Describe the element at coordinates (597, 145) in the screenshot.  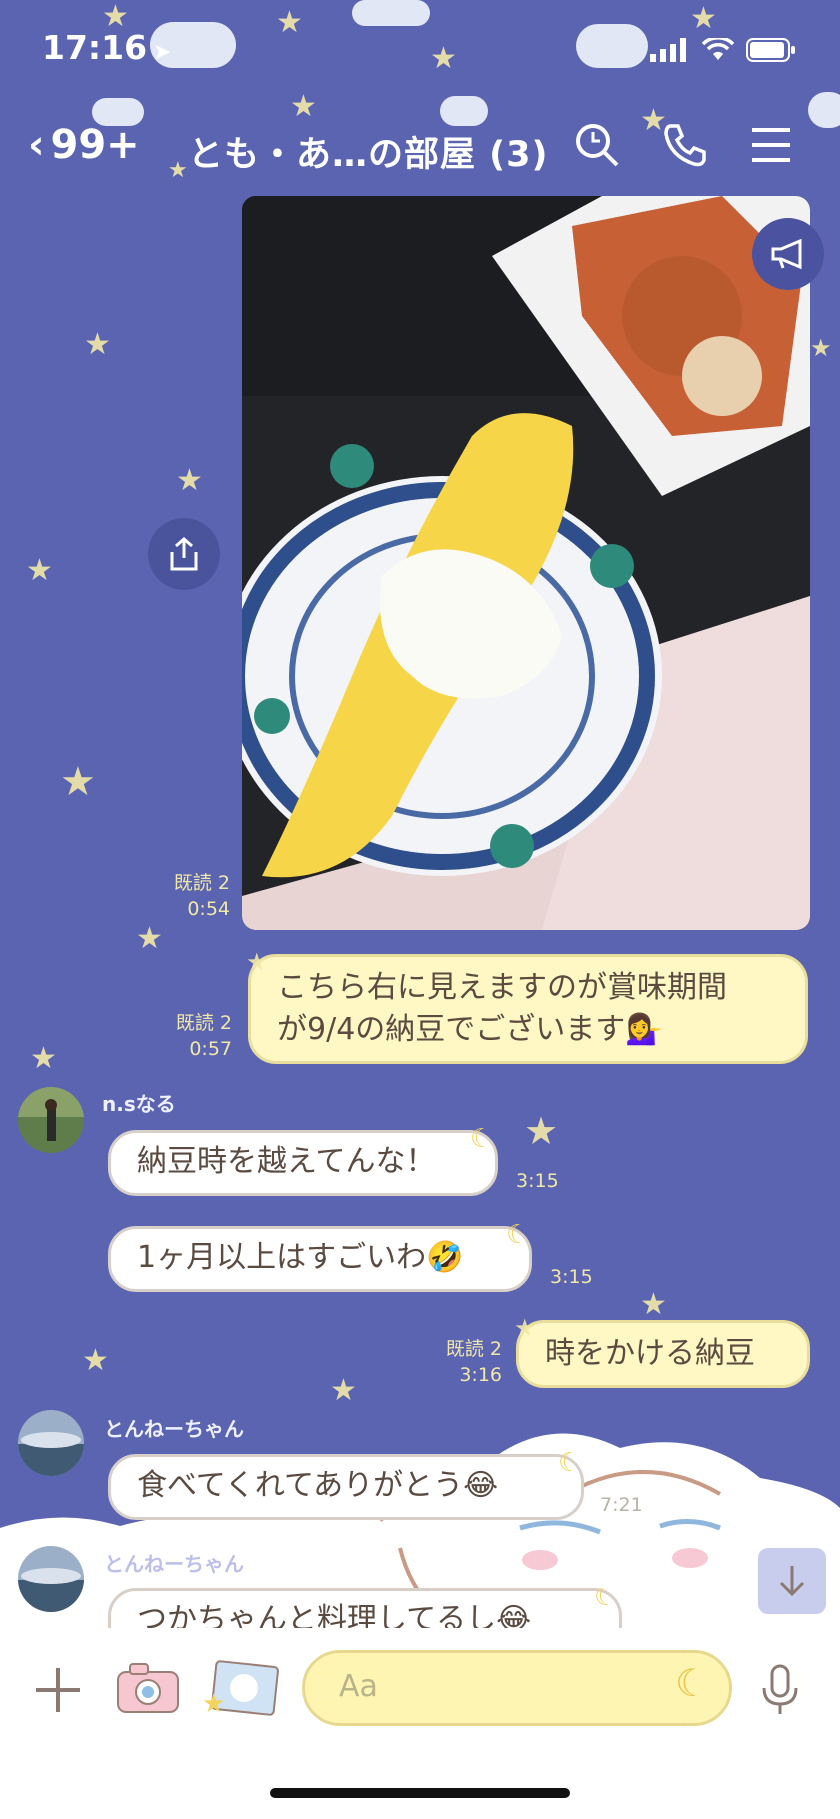
I see `search-icon` at that location.